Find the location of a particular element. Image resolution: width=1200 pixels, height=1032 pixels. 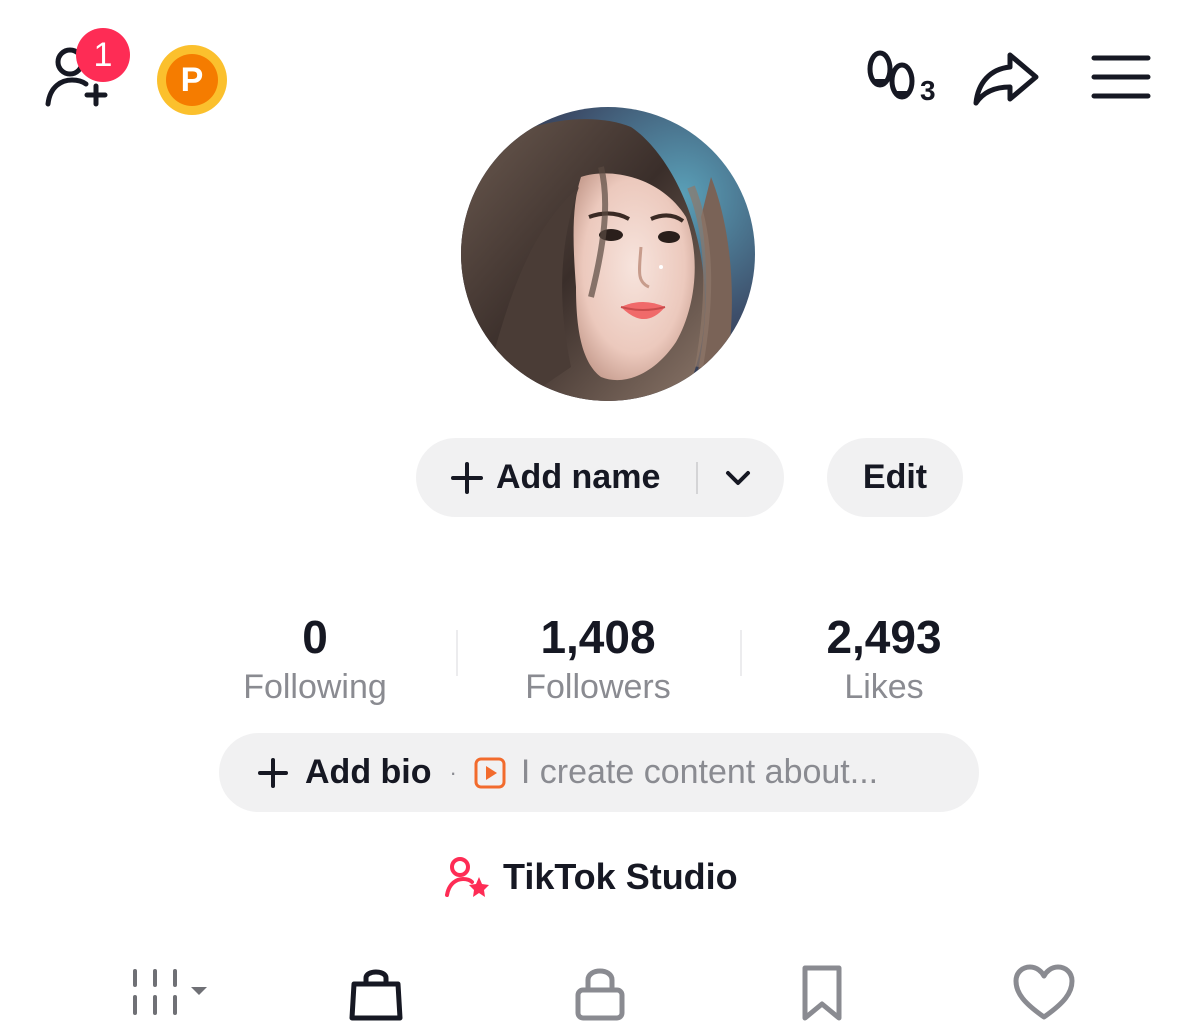

tab-liked is located at coordinates (1044, 993).